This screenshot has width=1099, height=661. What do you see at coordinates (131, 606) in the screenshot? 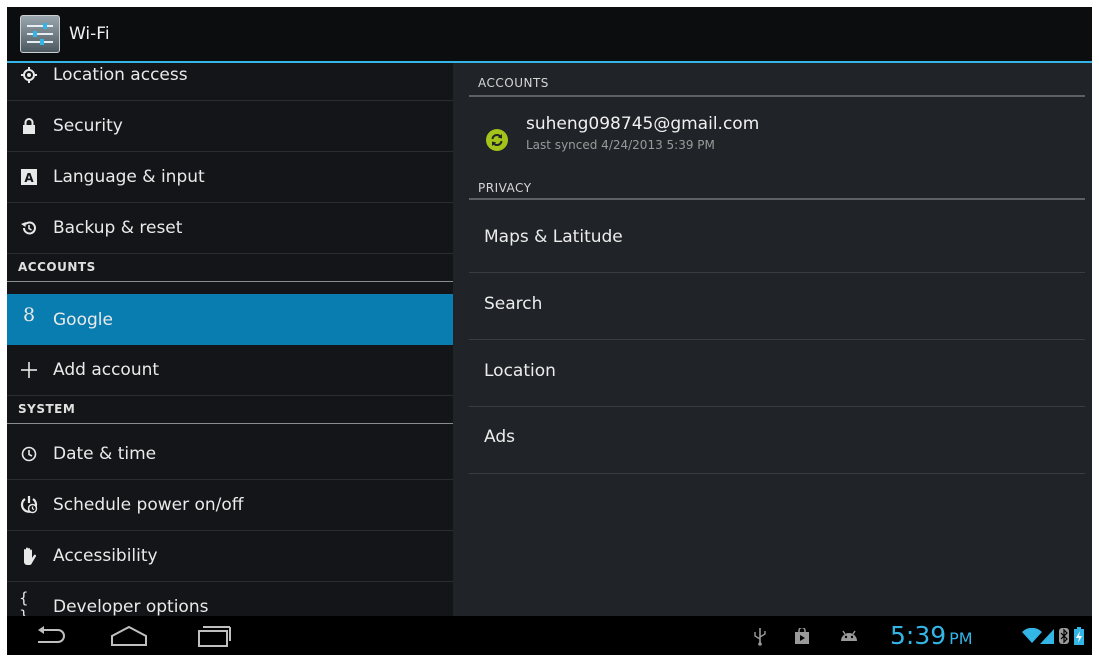
I see `settings-item-label: Developer options` at bounding box center [131, 606].